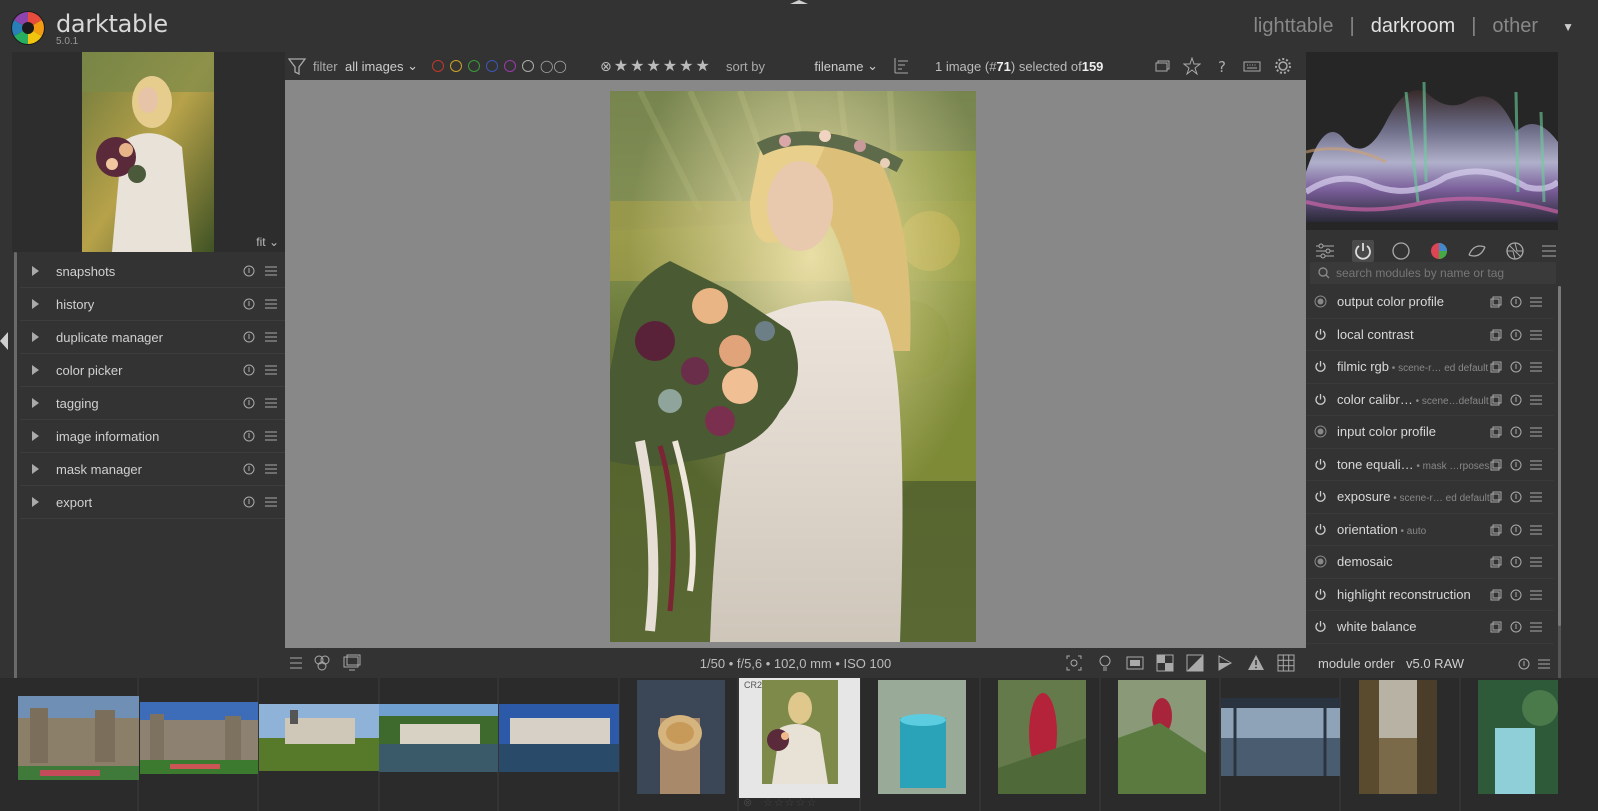 This screenshot has width=1598, height=811. I want to click on color-label-red-icon, so click(438, 66).